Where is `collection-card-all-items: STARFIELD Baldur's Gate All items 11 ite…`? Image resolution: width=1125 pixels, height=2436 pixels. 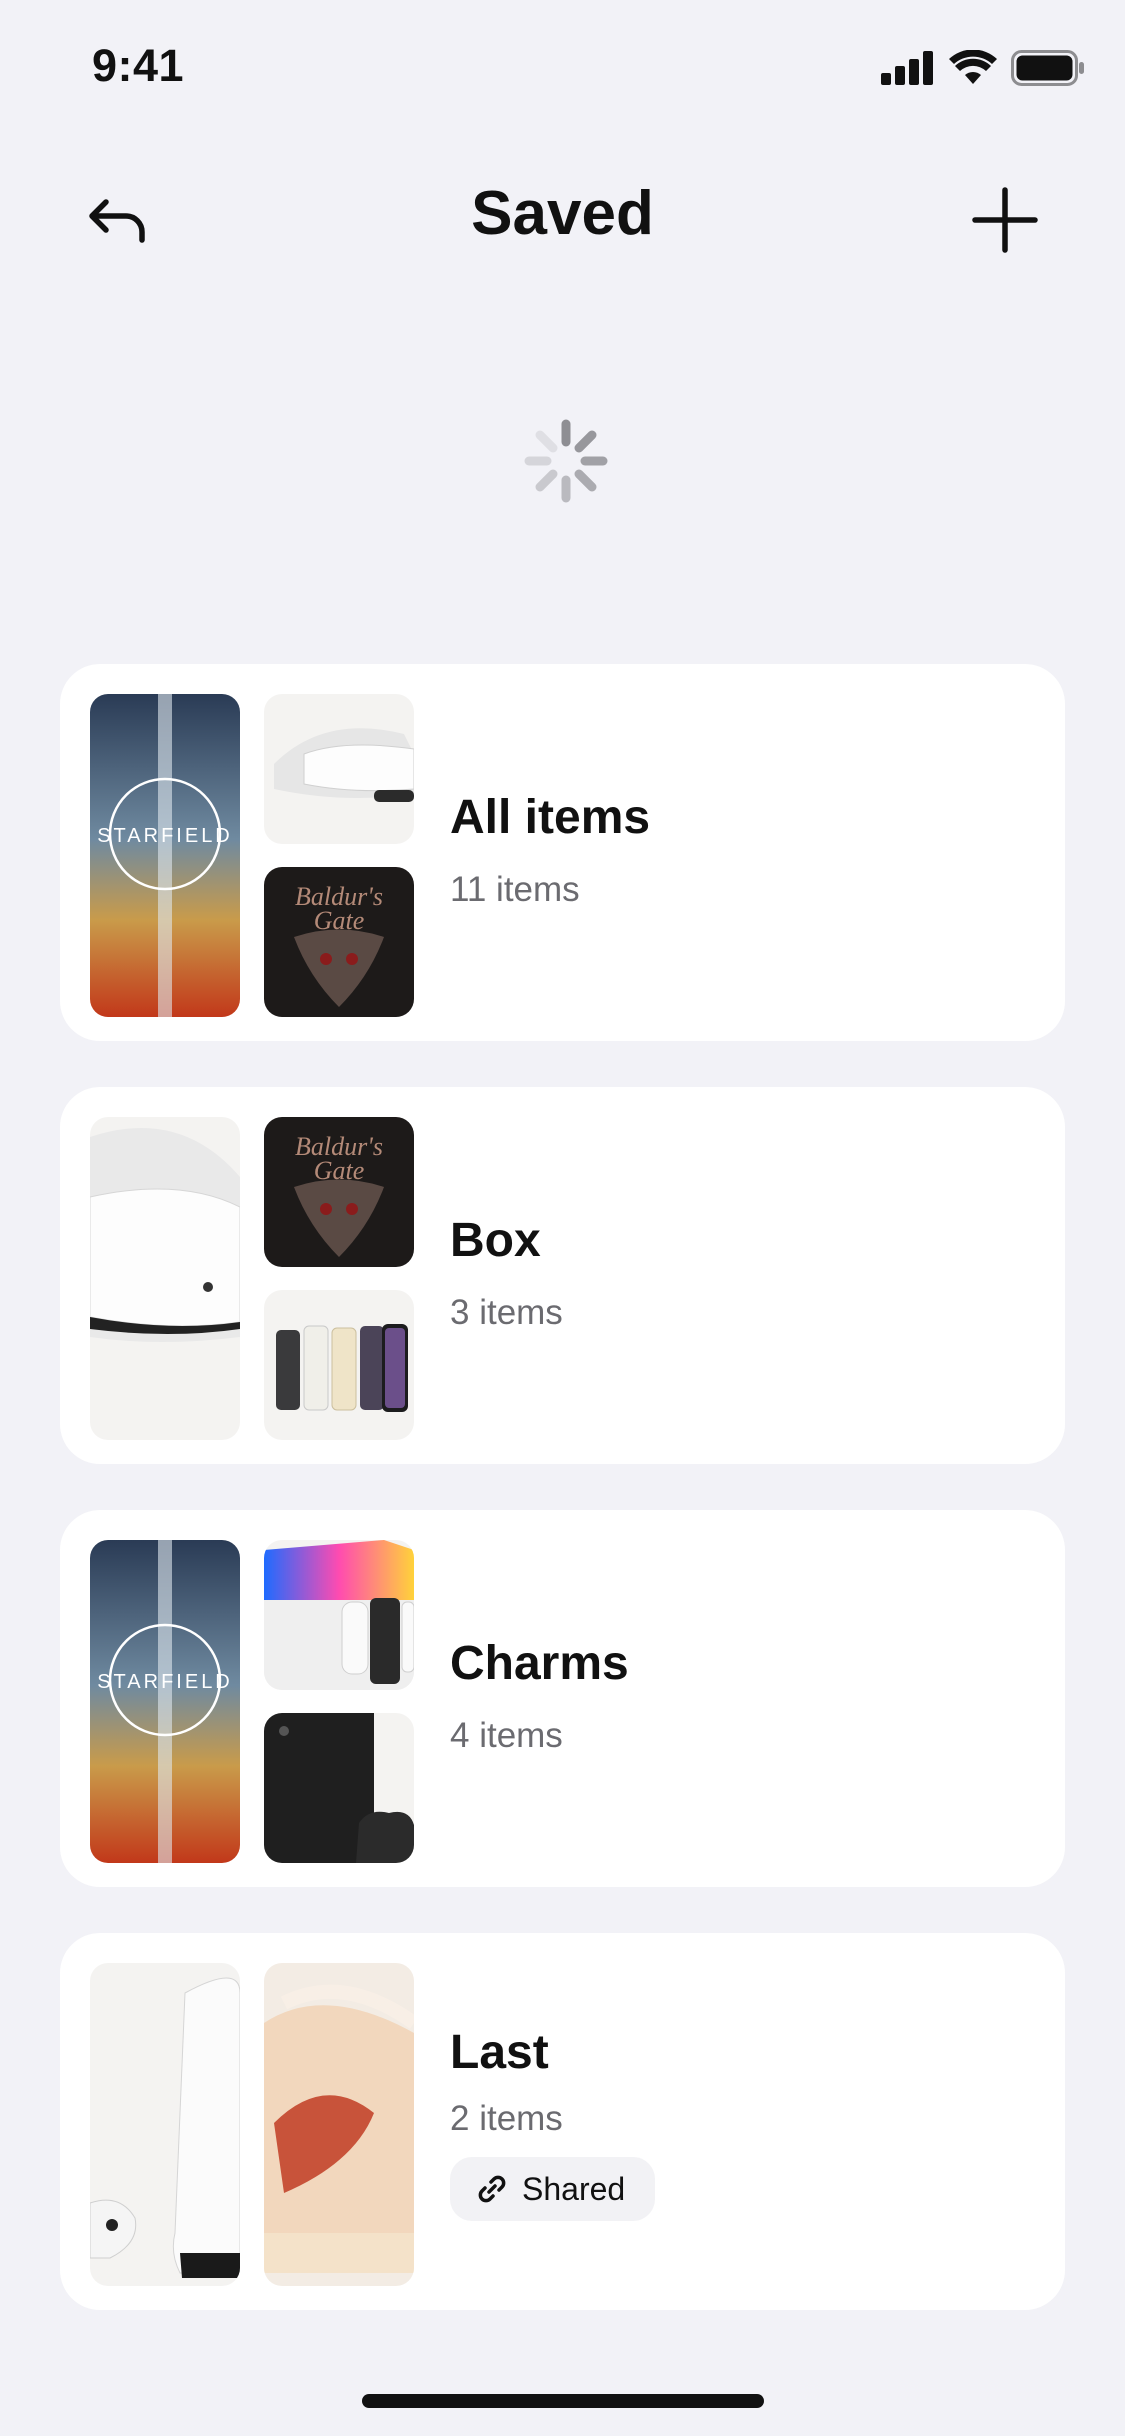 collection-card-all-items: STARFIELD Baldur's Gate All items 11 ite… is located at coordinates (562, 852).